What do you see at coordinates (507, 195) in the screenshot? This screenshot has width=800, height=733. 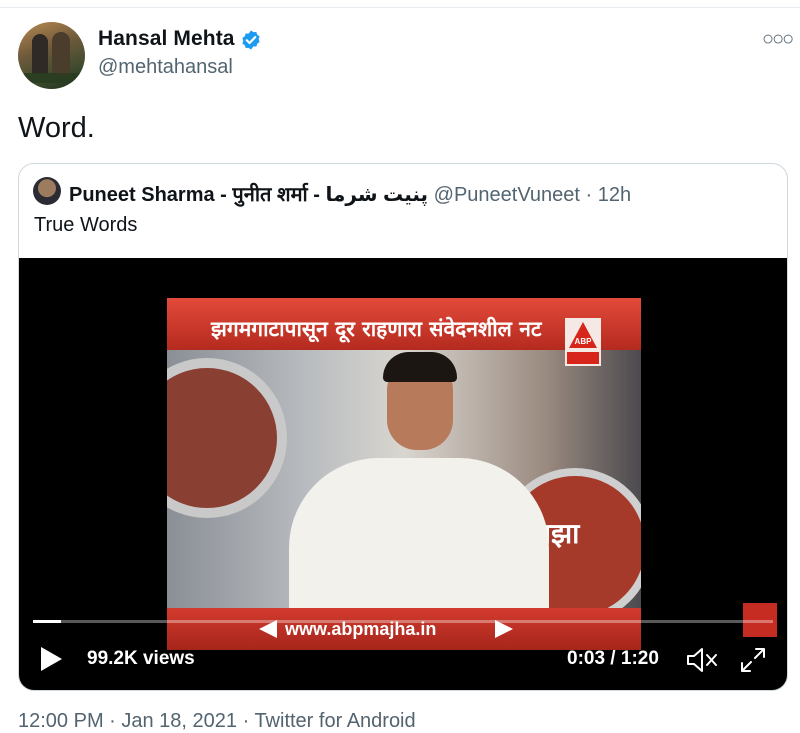 I see `quoted-author-handle: @PuneetVuneet` at bounding box center [507, 195].